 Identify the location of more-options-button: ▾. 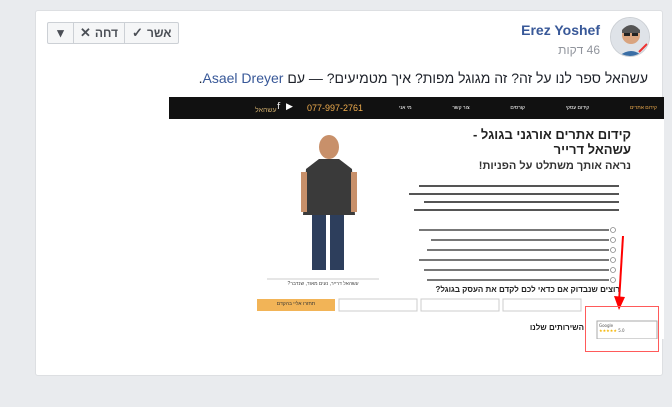
(60, 33).